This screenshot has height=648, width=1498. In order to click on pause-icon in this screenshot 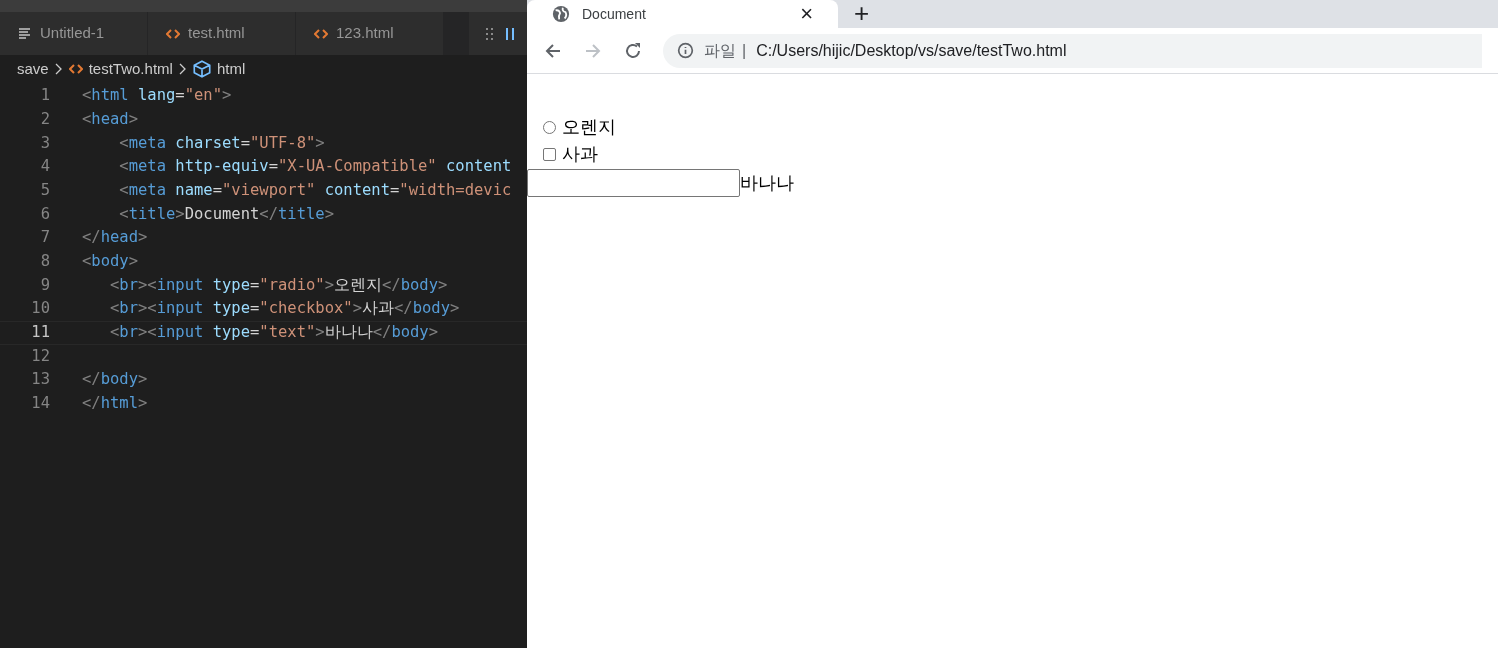, I will do `click(510, 33)`.